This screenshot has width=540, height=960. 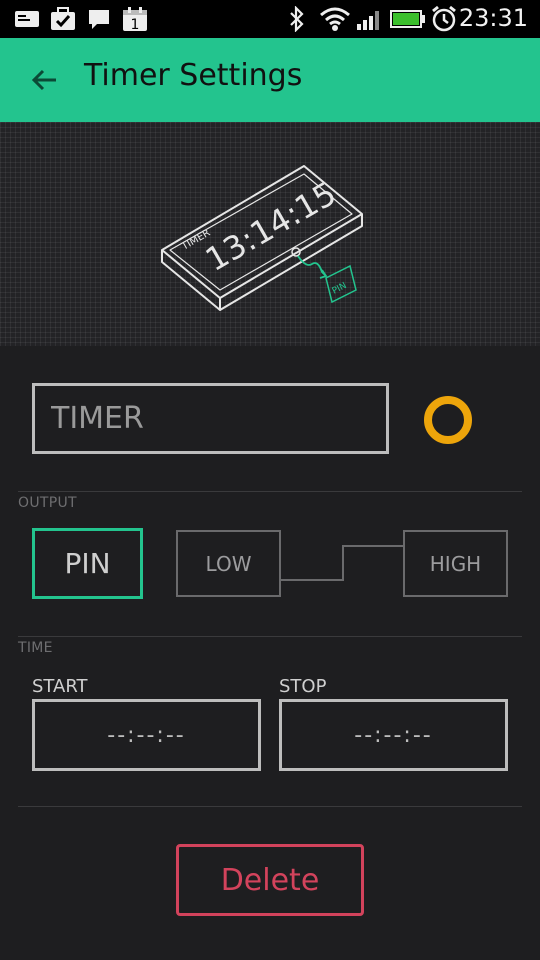 What do you see at coordinates (370, 19) in the screenshot?
I see `signal-icon` at bounding box center [370, 19].